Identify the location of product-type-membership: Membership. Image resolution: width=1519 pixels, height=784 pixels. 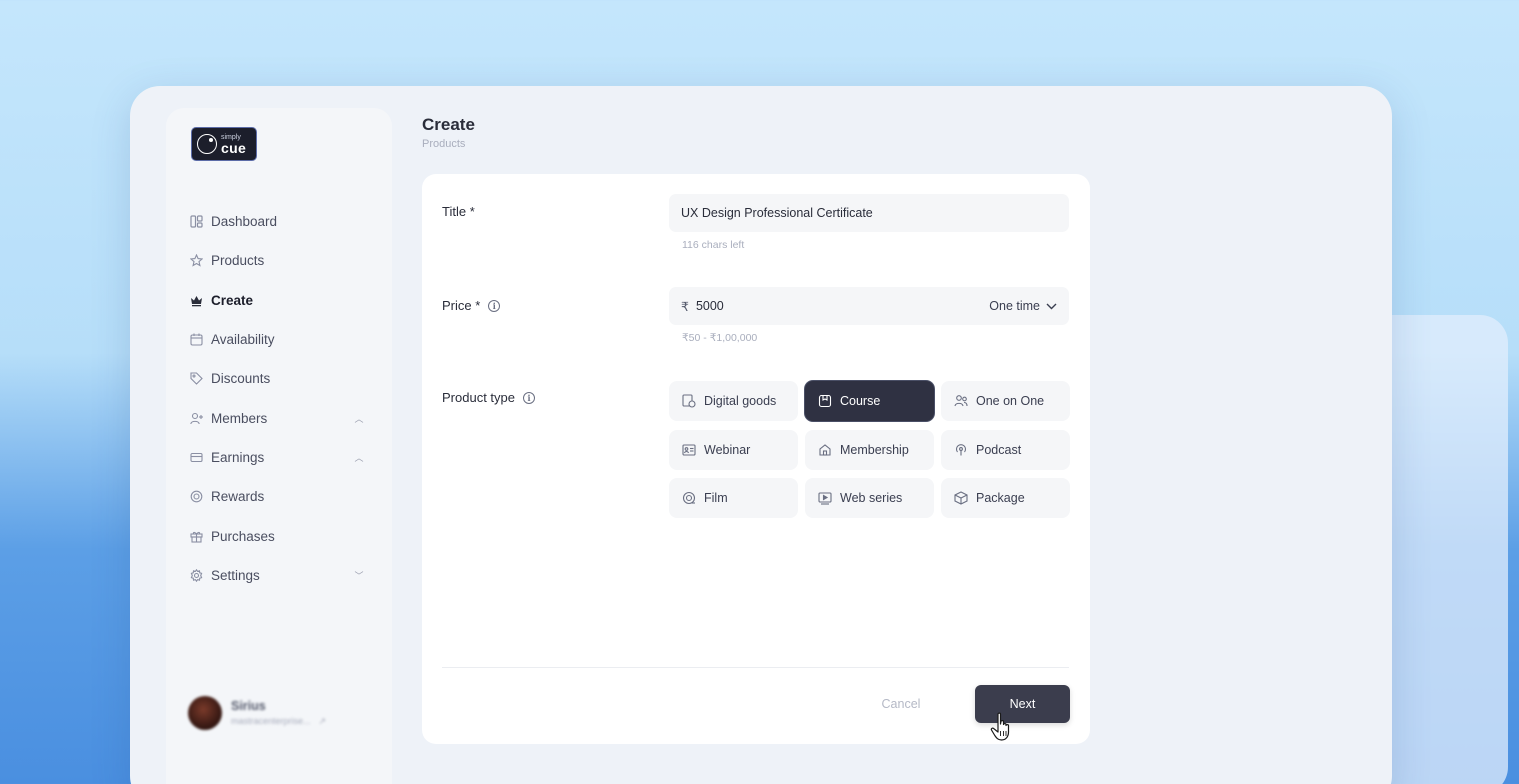
(869, 449).